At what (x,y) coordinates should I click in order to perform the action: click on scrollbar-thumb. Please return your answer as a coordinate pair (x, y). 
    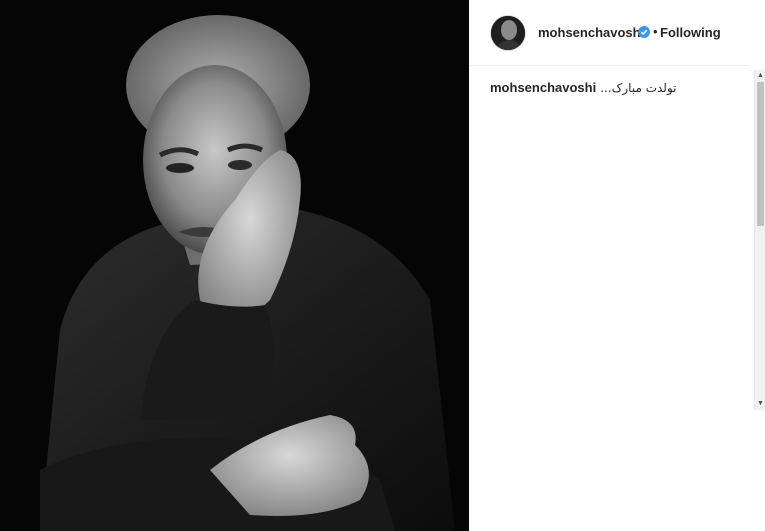
    Looking at the image, I should click on (760, 154).